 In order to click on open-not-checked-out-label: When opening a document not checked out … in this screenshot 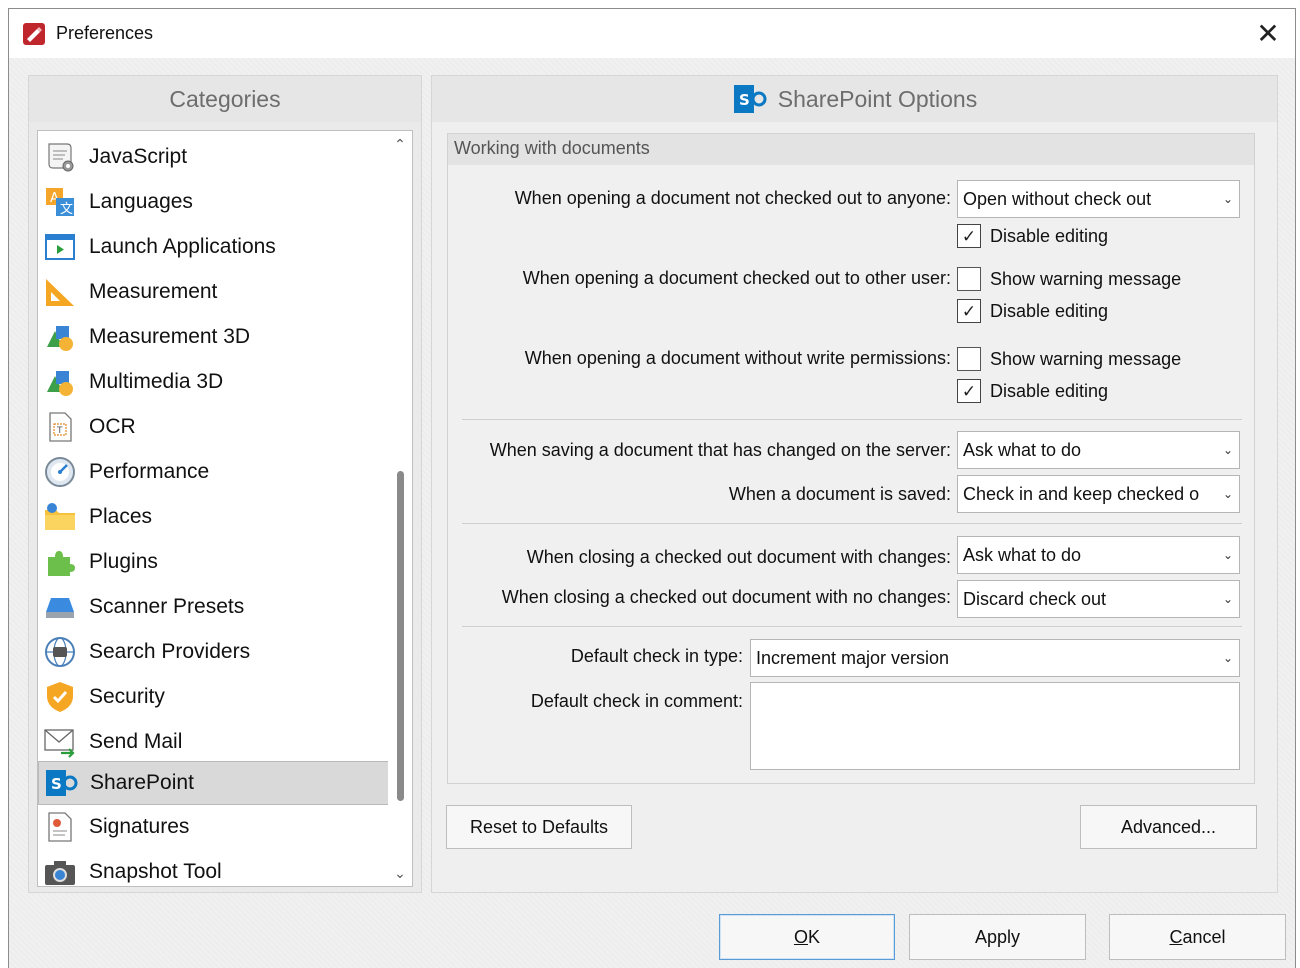, I will do `click(732, 198)`.